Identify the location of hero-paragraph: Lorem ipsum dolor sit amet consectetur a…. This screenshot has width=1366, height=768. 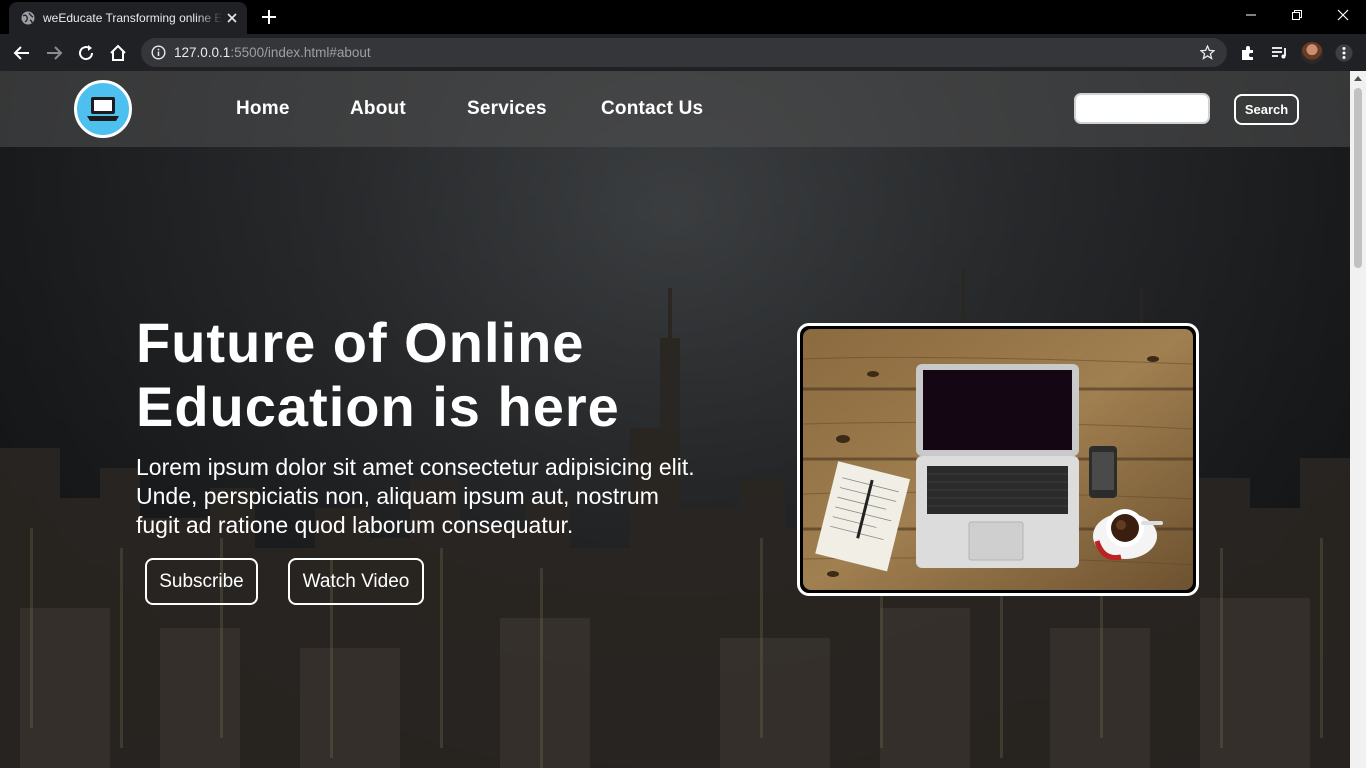
(461, 496).